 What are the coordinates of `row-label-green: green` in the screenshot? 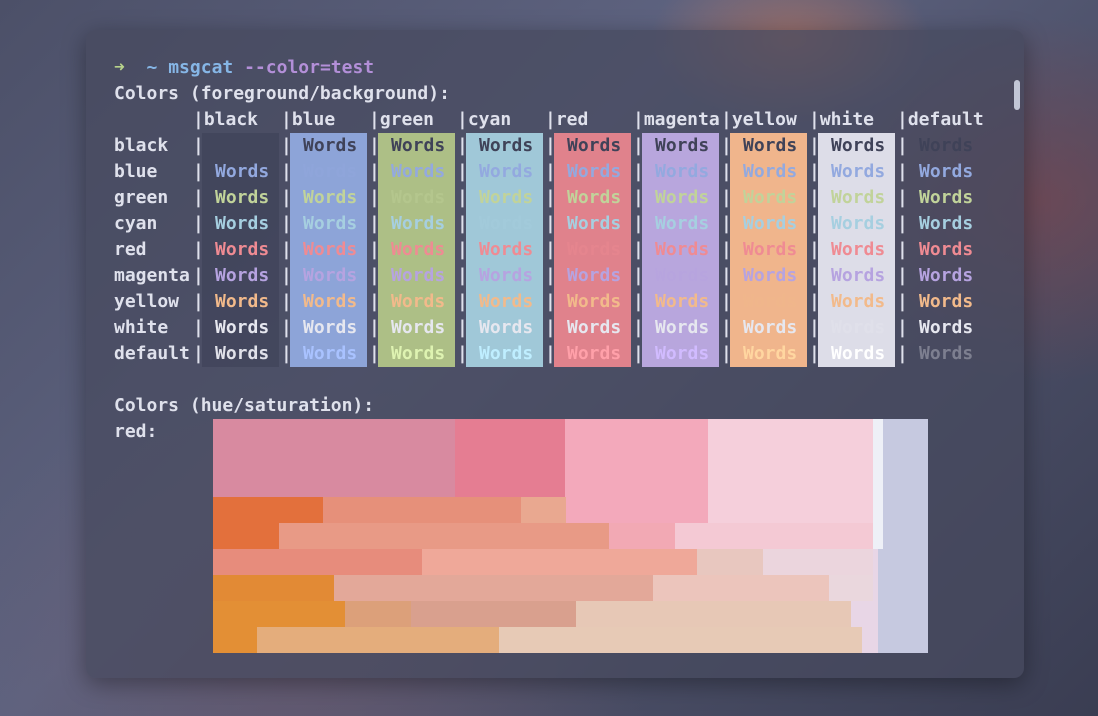 It's located at (141, 197).